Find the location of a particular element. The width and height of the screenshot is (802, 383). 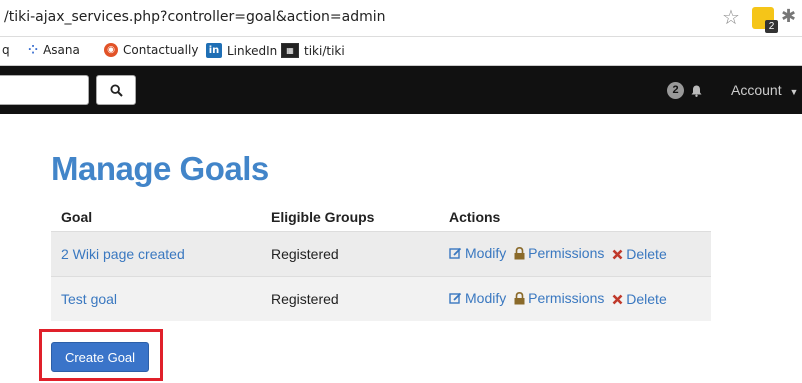

create-goal-button: Create Goal is located at coordinates (100, 357).